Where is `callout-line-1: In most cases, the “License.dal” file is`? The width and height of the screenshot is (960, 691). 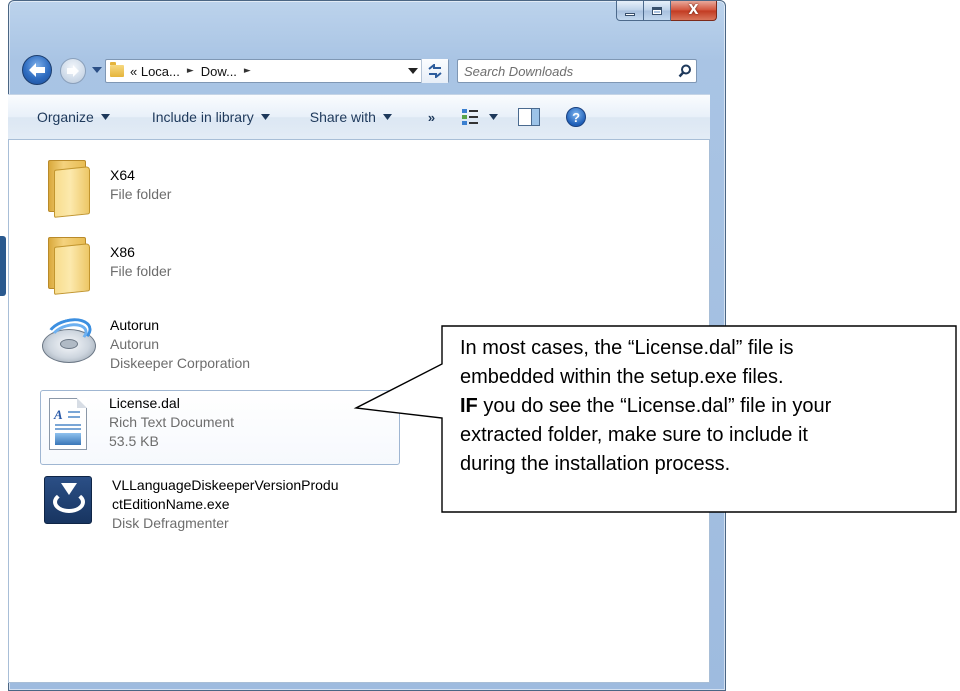
callout-line-1: In most cases, the “License.dal” file is is located at coordinates (627, 348).